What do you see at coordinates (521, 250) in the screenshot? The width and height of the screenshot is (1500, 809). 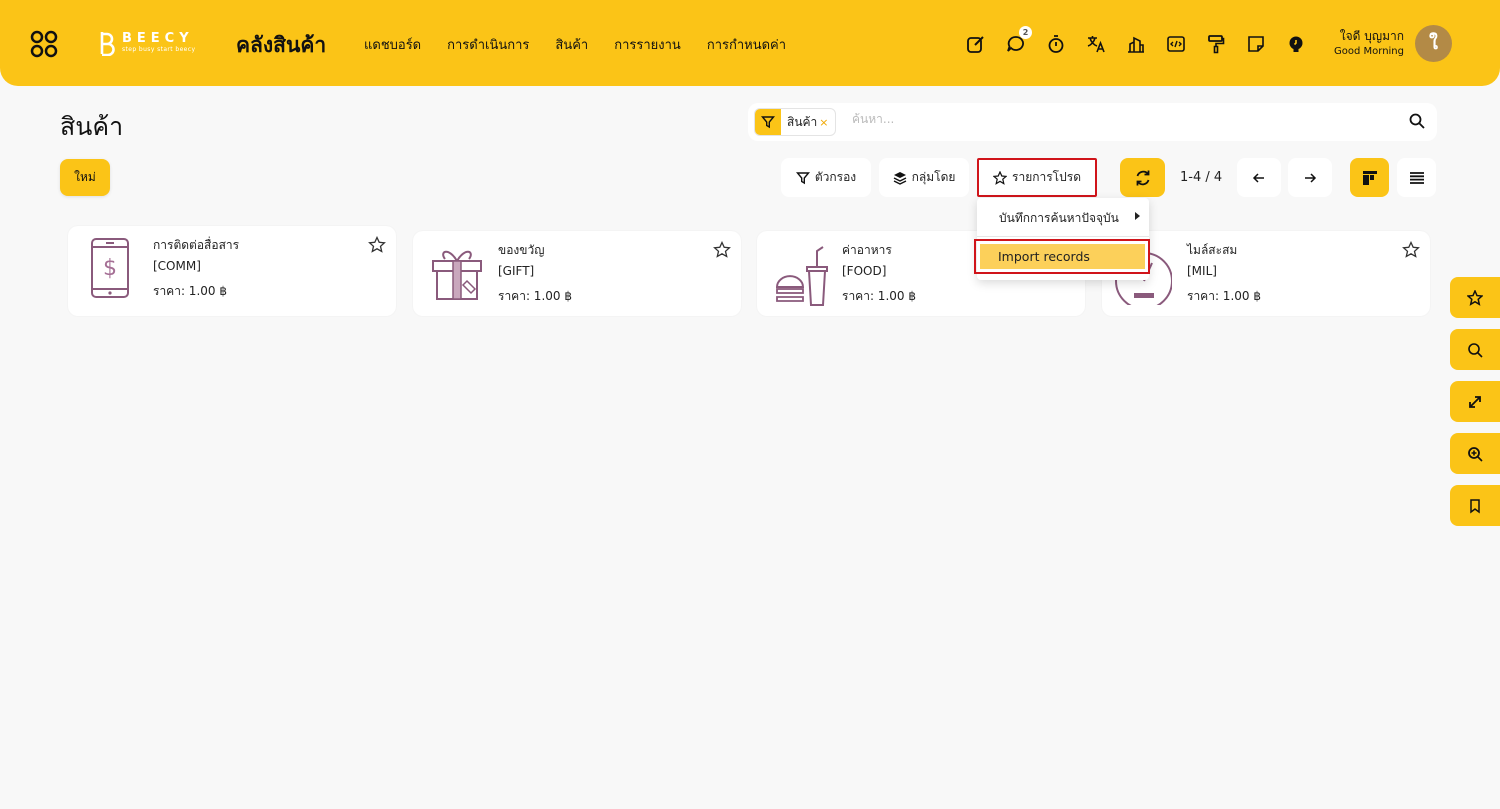 I see `card-name: ของขวัญ` at bounding box center [521, 250].